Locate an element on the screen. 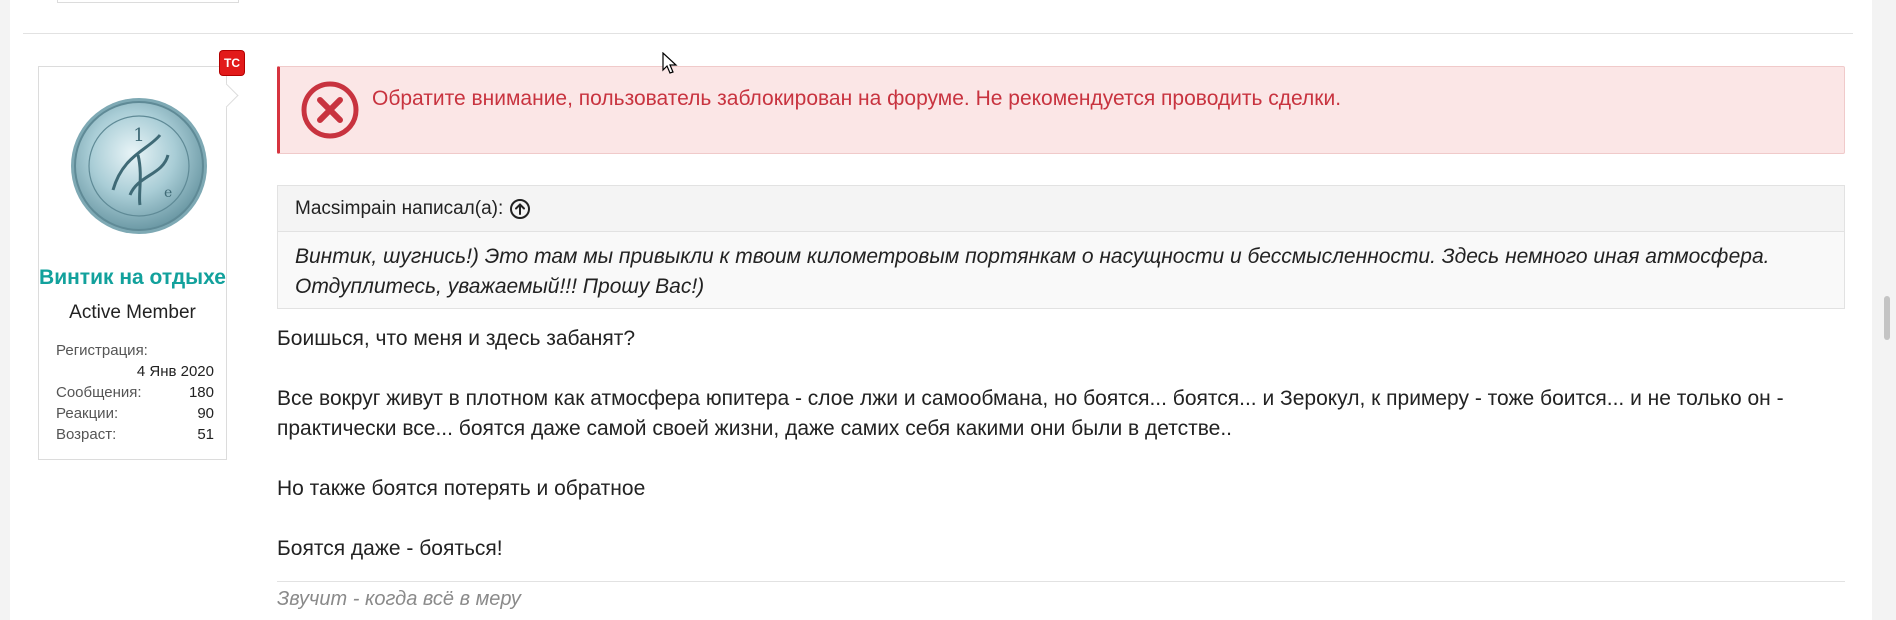  message-paragraph: Боишься, что меня и здесь забанят? is located at coordinates (456, 338).